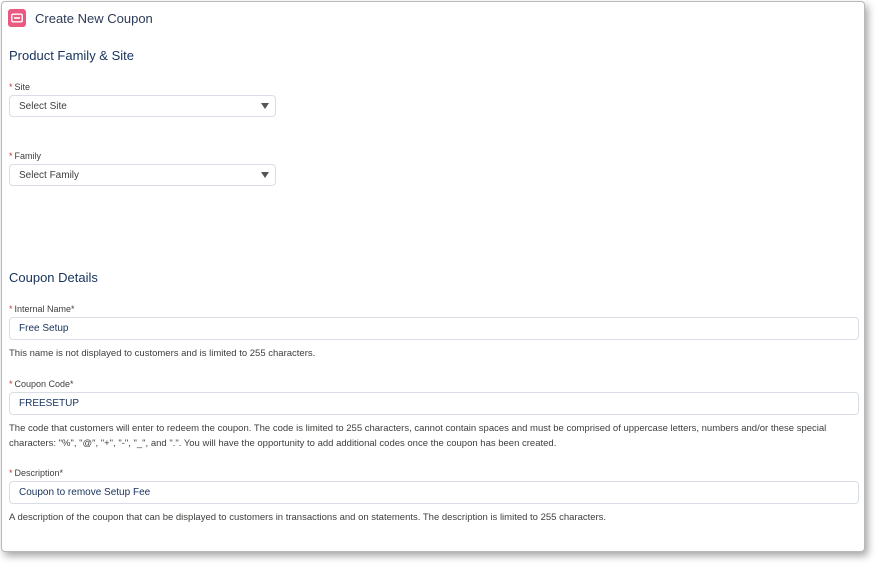 Image resolution: width=881 pixels, height=566 pixels. What do you see at coordinates (142, 175) in the screenshot?
I see `family-select: Select Family` at bounding box center [142, 175].